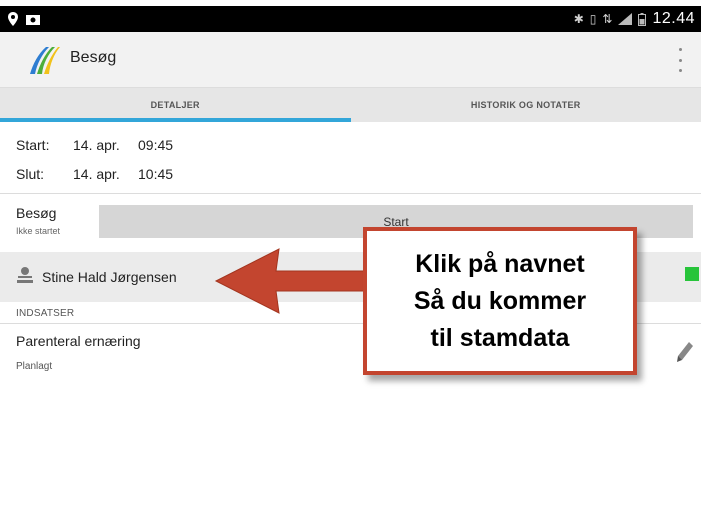  Describe the element at coordinates (30, 174) in the screenshot. I see `end-label: Slut:` at that location.